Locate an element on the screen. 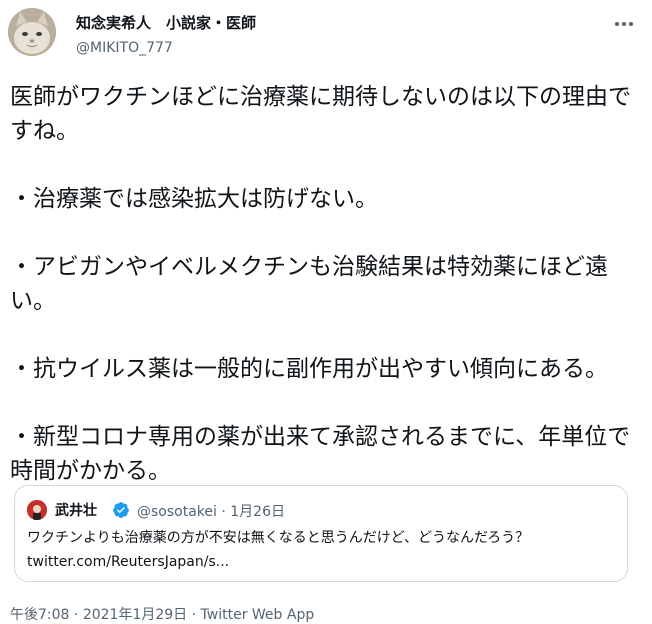 This screenshot has width=652, height=624. quoted-avatar-icon is located at coordinates (37, 510).